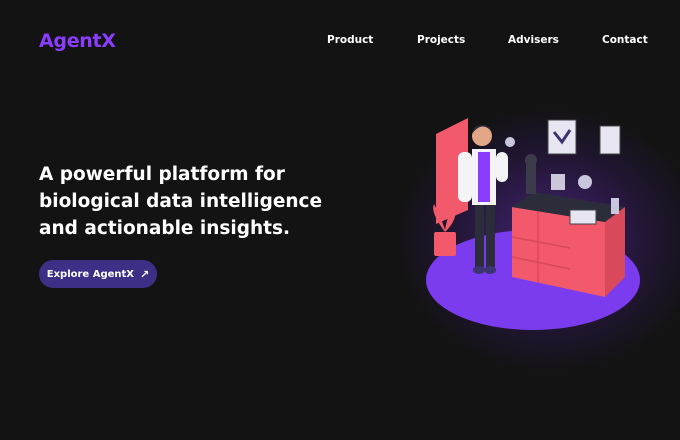  I want to click on nav-item-contact: Contact, so click(625, 40).